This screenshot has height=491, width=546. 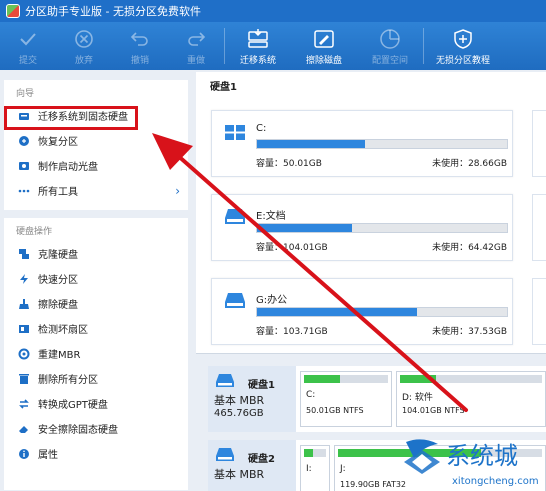 I want to click on app-logo-icon, so click(x=13, y=11).